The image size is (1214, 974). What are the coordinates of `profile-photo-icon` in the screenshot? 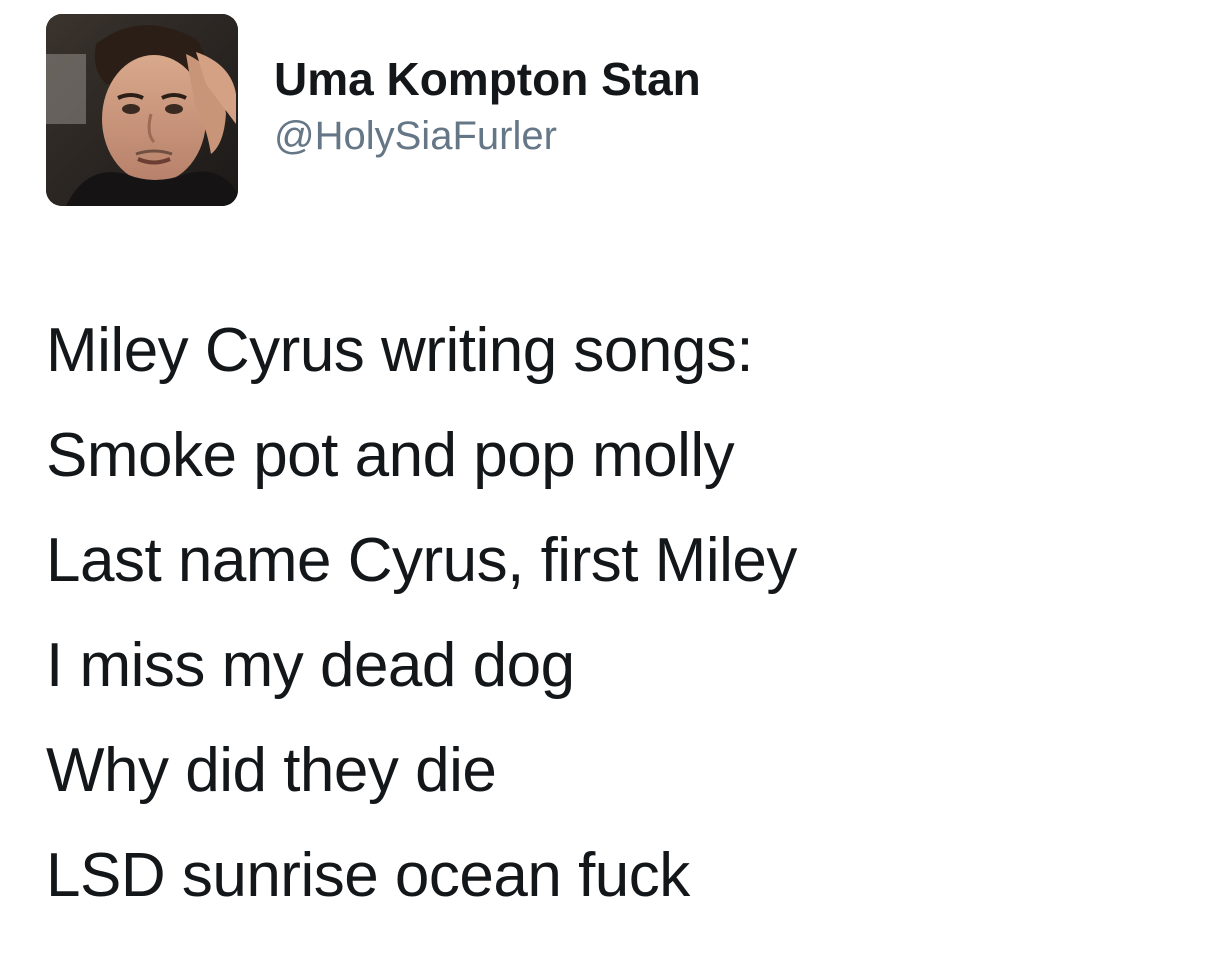 It's located at (142, 110).